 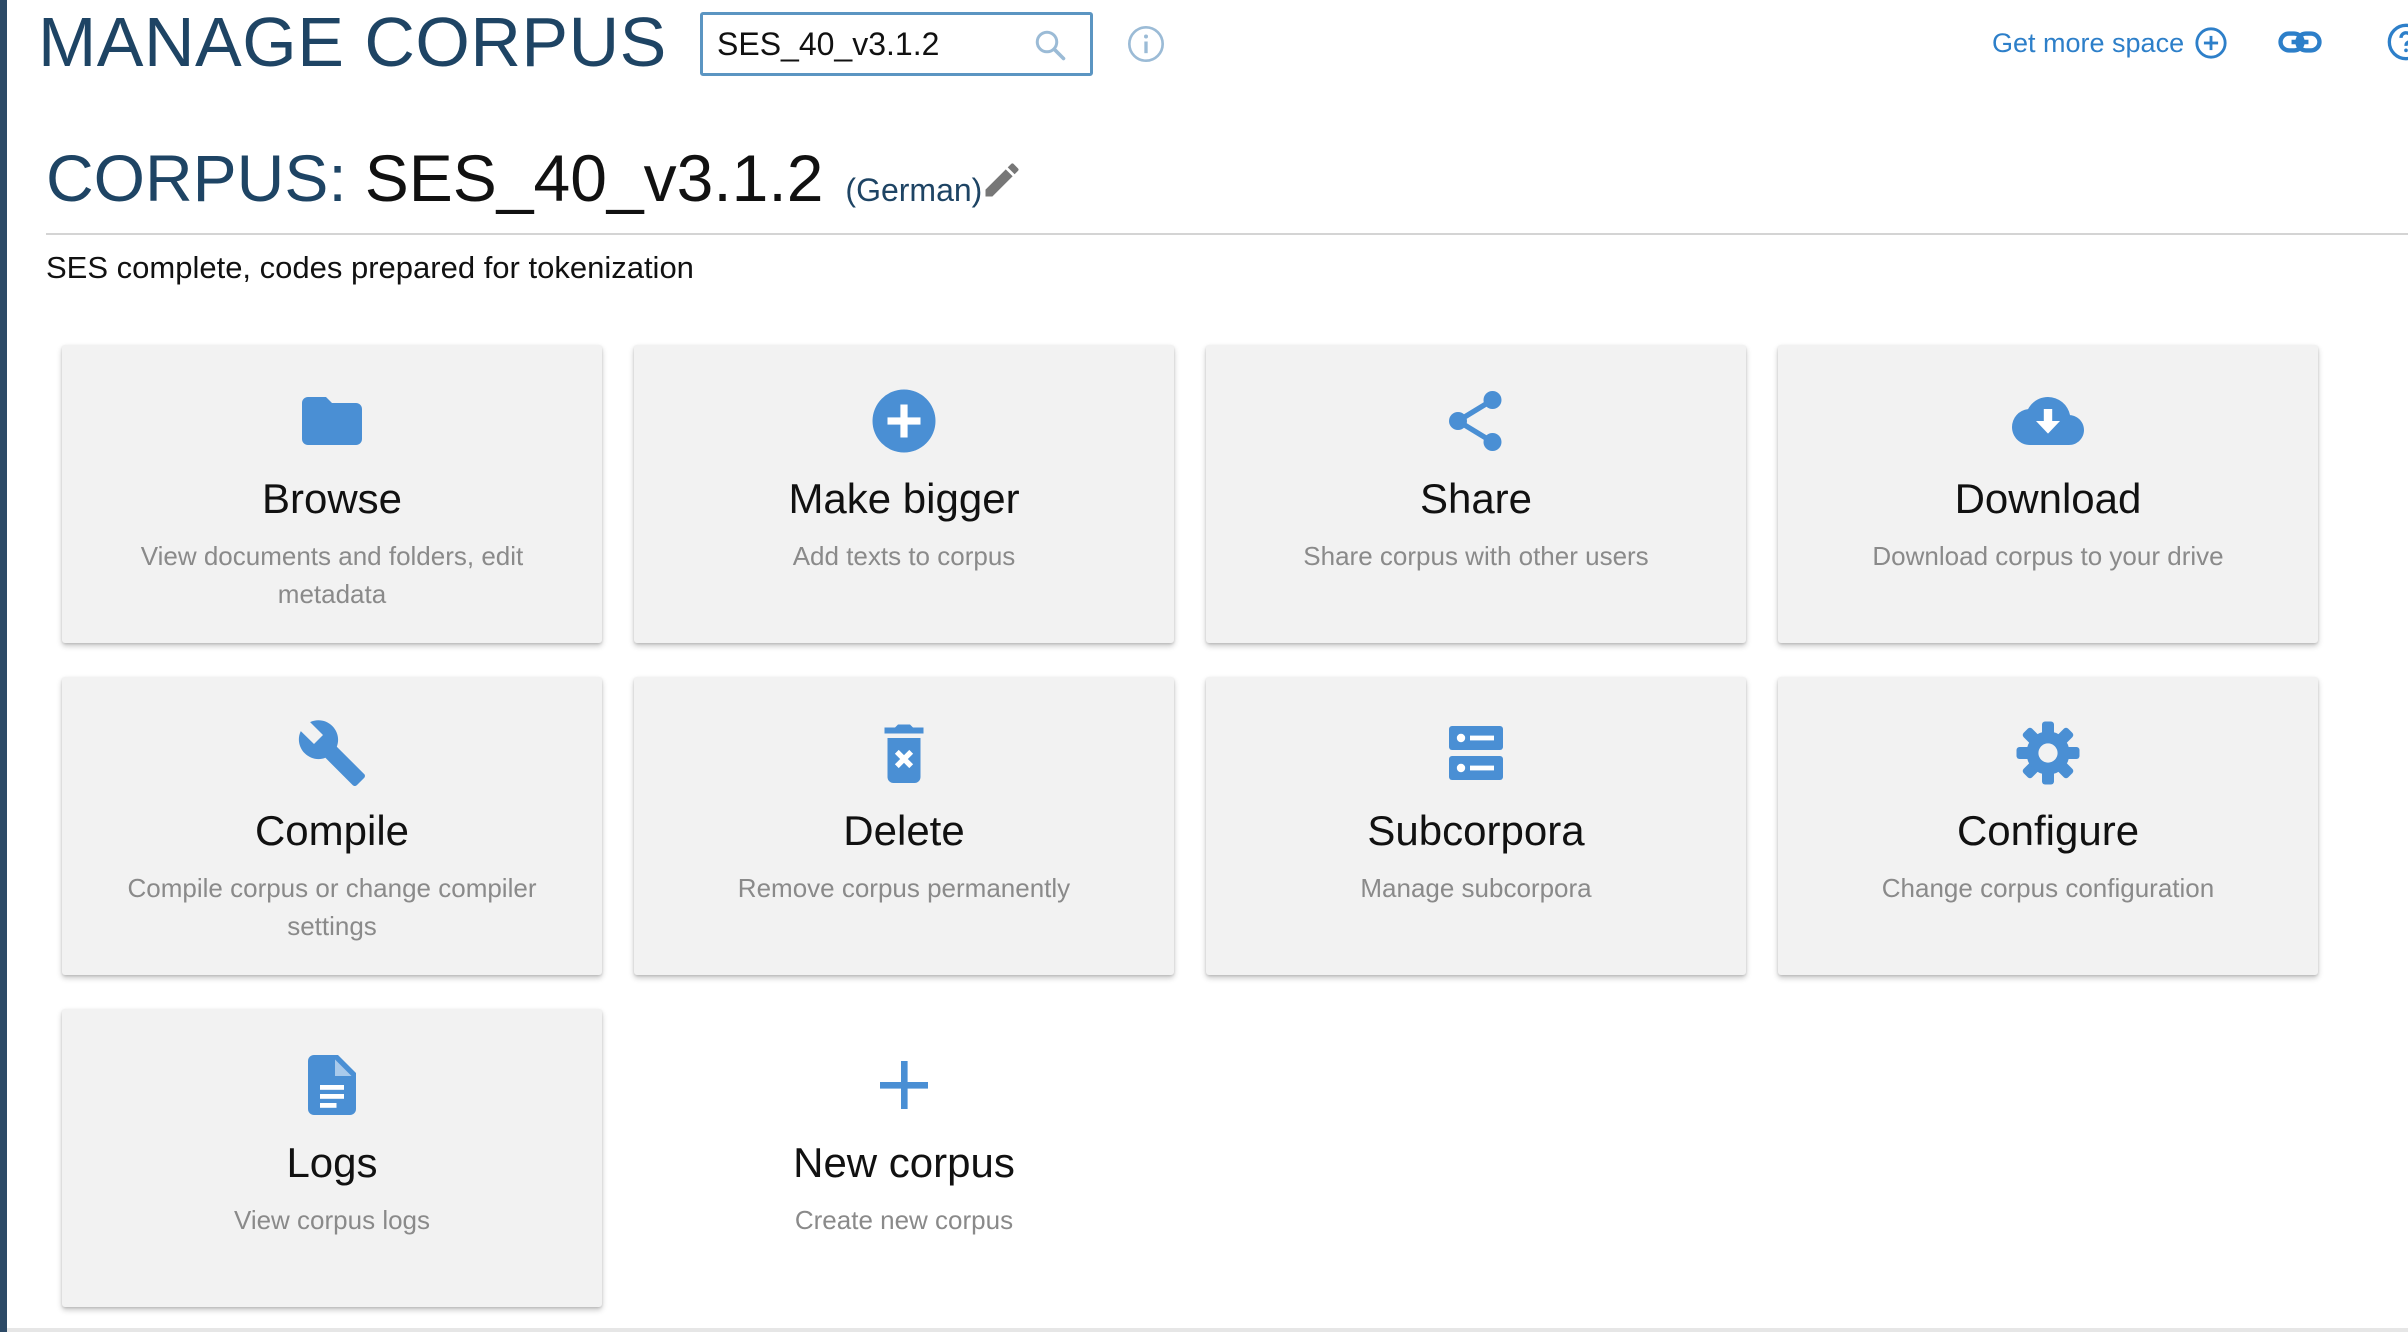 I want to click on corpus-header: CORPUS: SES_40_v3.1.2 (German), so click(x=514, y=181).